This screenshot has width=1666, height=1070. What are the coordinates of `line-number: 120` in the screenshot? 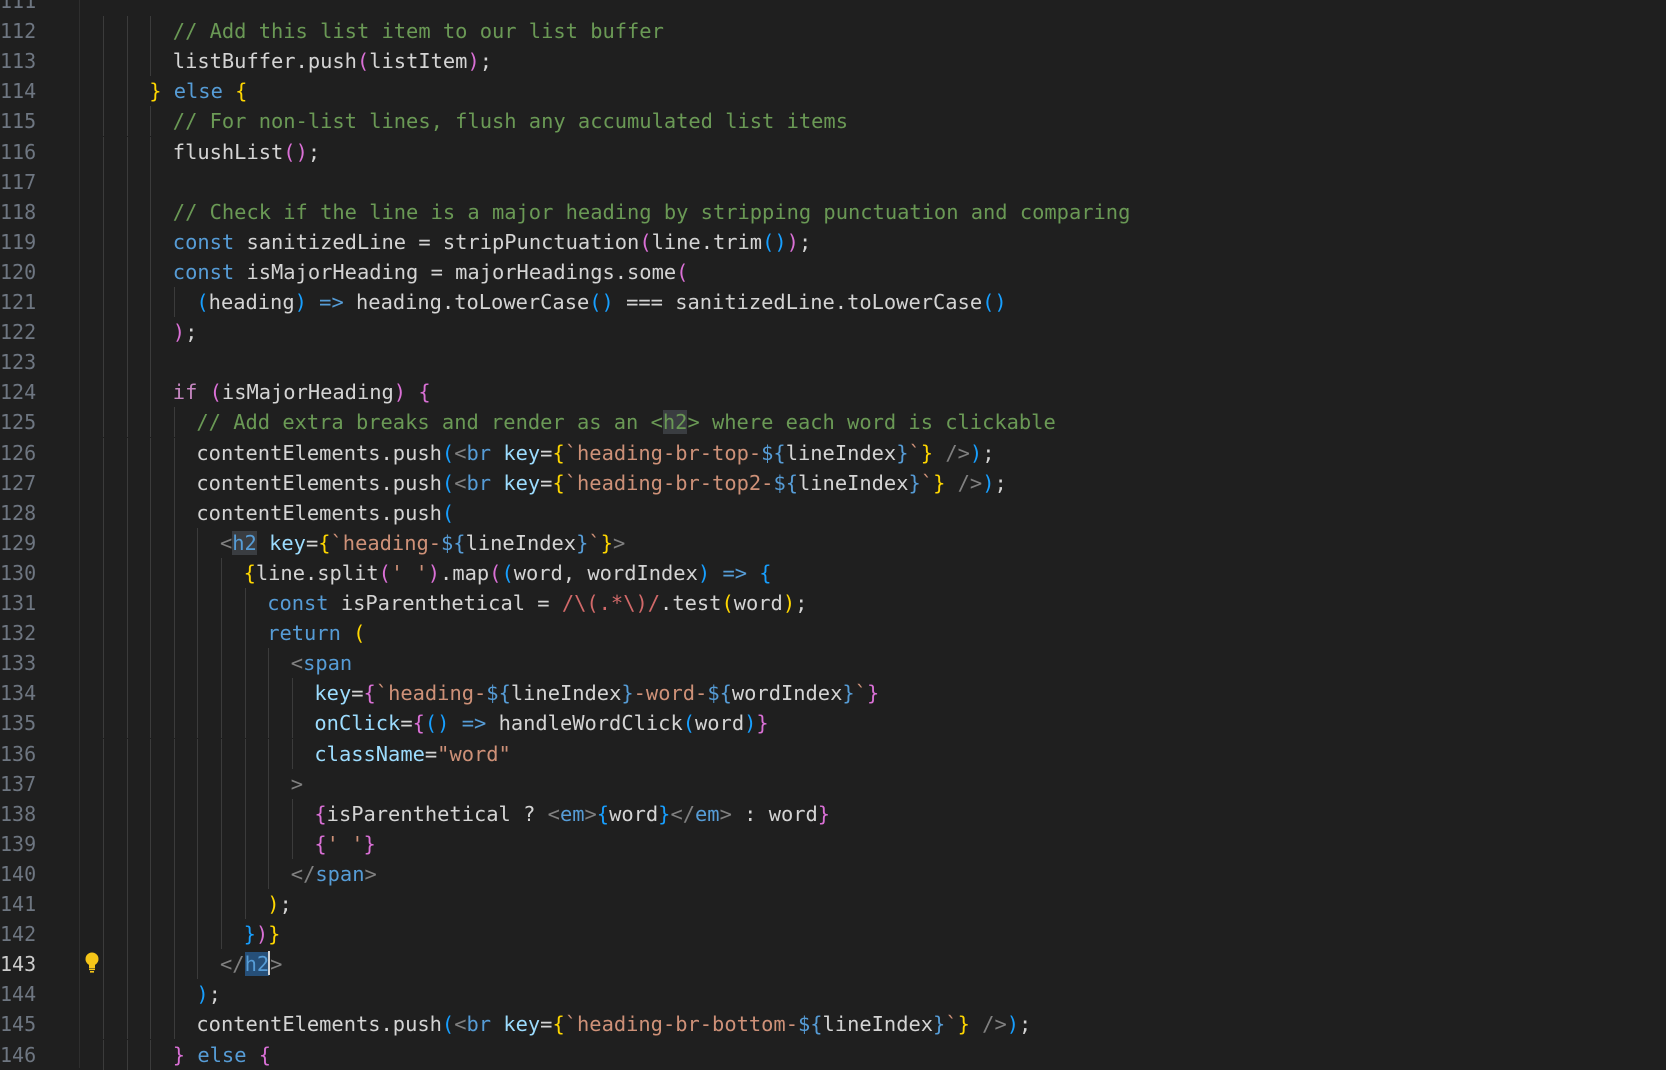 It's located at (18, 272).